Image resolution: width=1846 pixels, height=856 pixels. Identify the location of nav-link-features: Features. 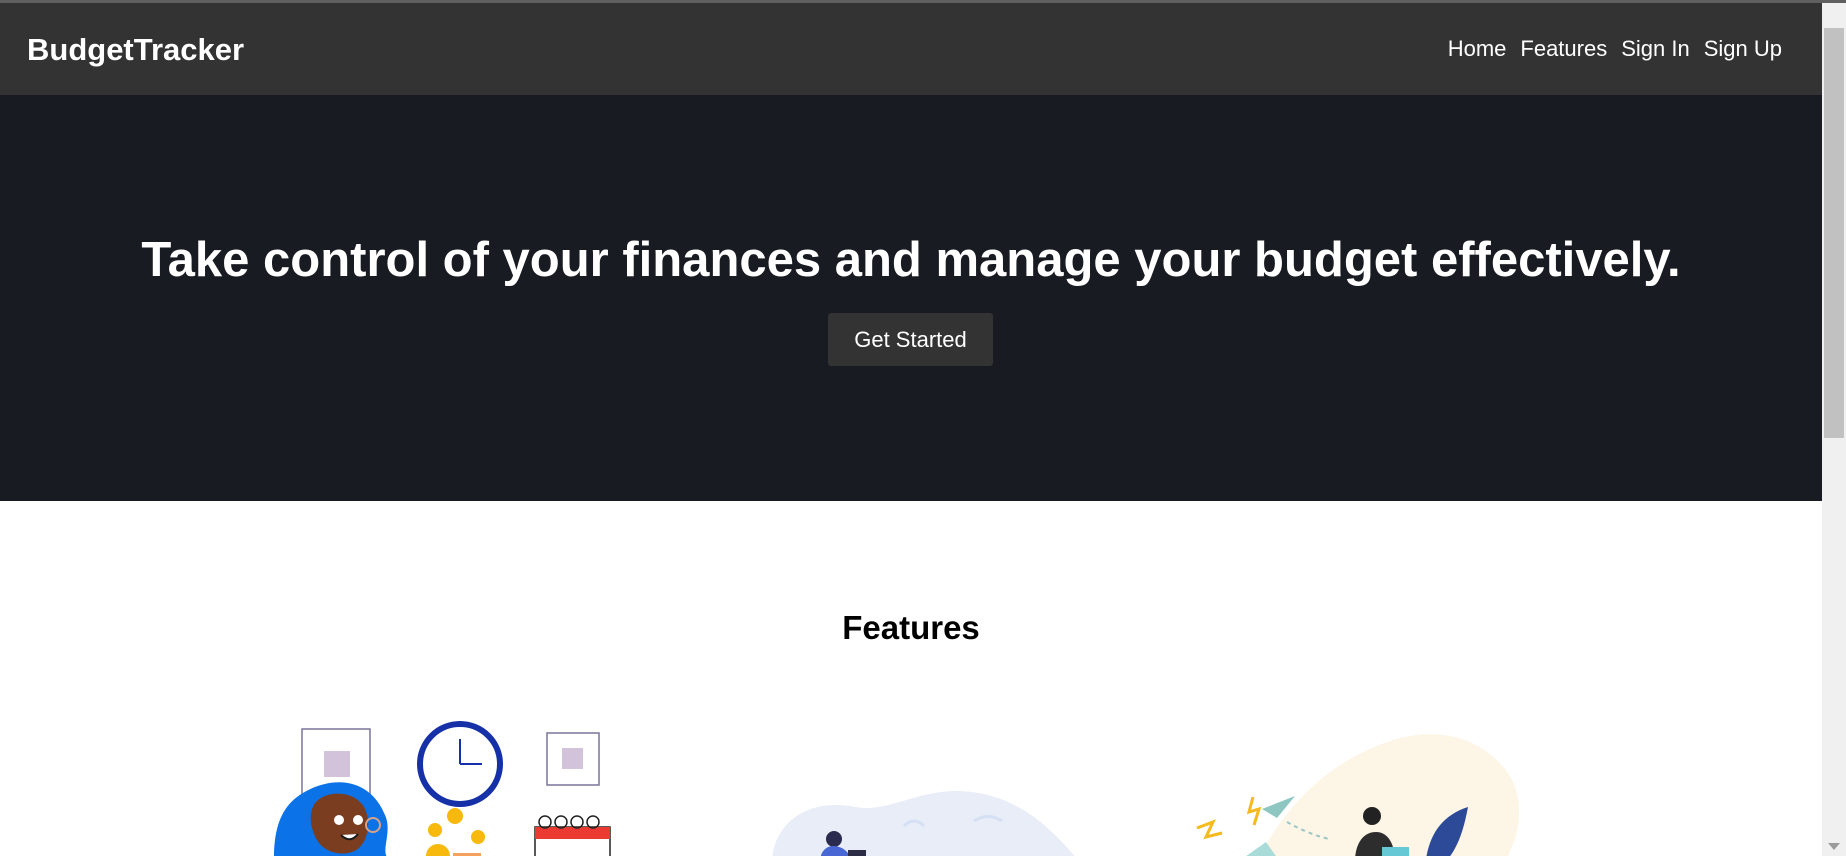
(1563, 48).